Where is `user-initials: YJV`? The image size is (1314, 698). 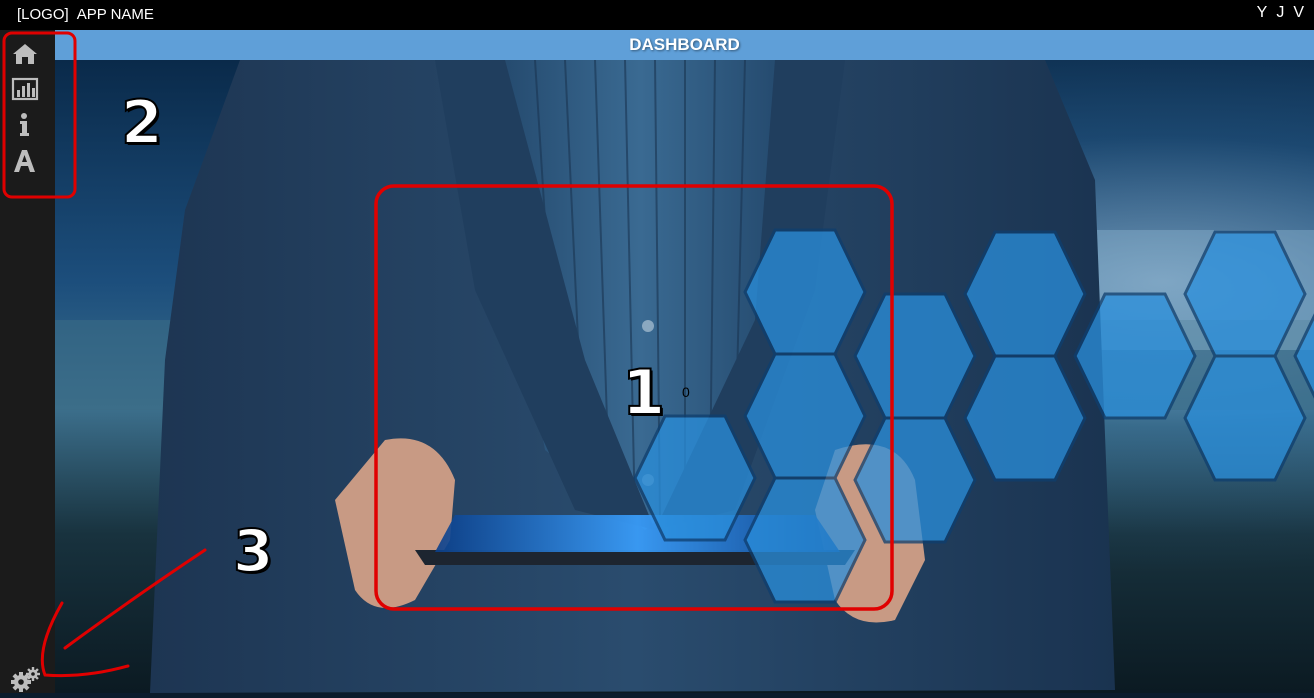
user-initials: YJV is located at coordinates (1276, 13).